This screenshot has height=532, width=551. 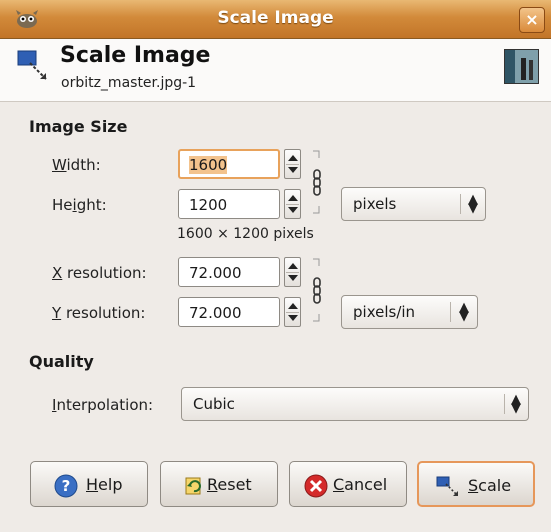 I want to click on close-button: ×, so click(x=532, y=20).